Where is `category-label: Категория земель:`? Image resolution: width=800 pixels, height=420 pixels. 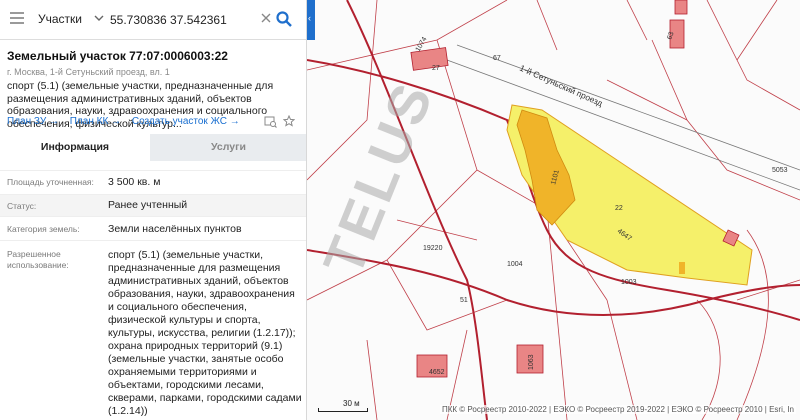 category-label: Категория земель: is located at coordinates (43, 229).